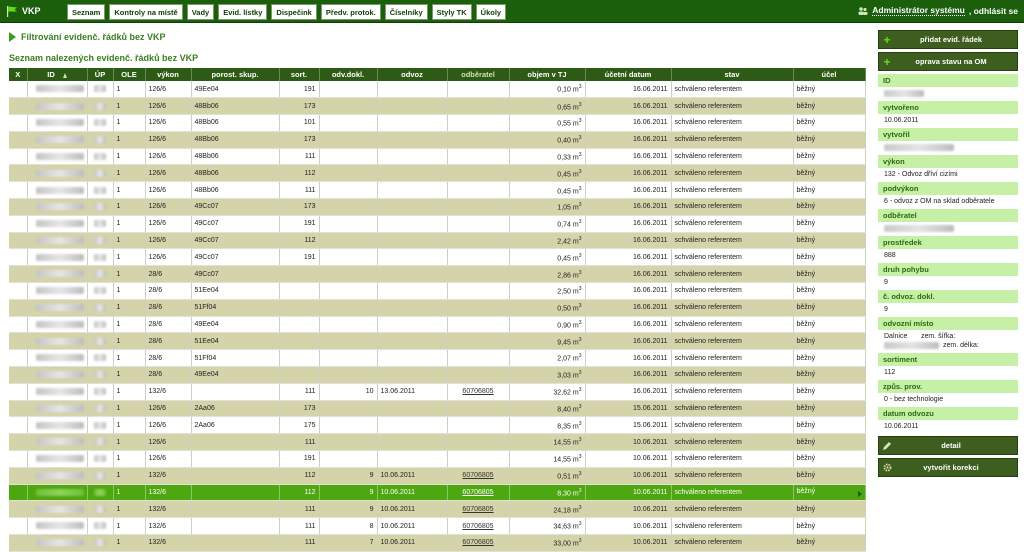 This screenshot has width=1024, height=552. I want to click on column-header-7: odv.dokl., so click(348, 74).